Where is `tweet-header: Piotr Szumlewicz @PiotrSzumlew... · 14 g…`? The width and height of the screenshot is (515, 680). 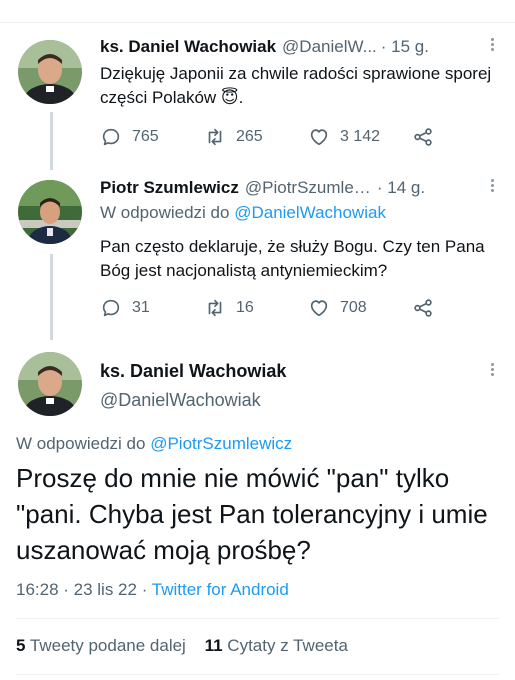 tweet-header: Piotr Szumlewicz @PiotrSzumlew... · 14 g… is located at coordinates (301, 188).